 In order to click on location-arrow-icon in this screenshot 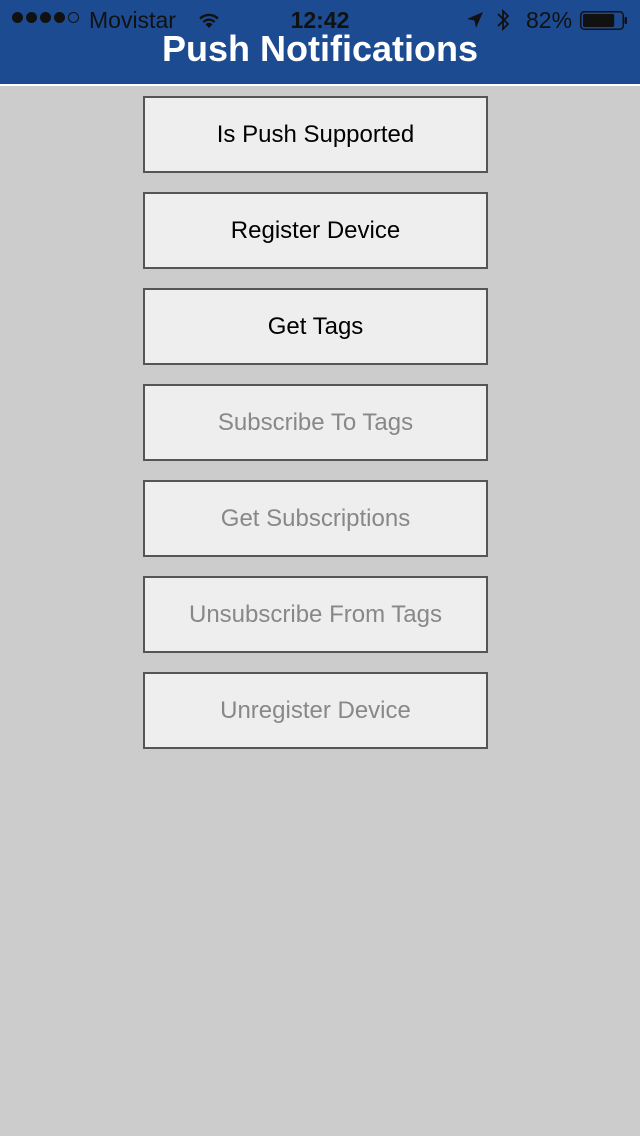, I will do `click(475, 20)`.